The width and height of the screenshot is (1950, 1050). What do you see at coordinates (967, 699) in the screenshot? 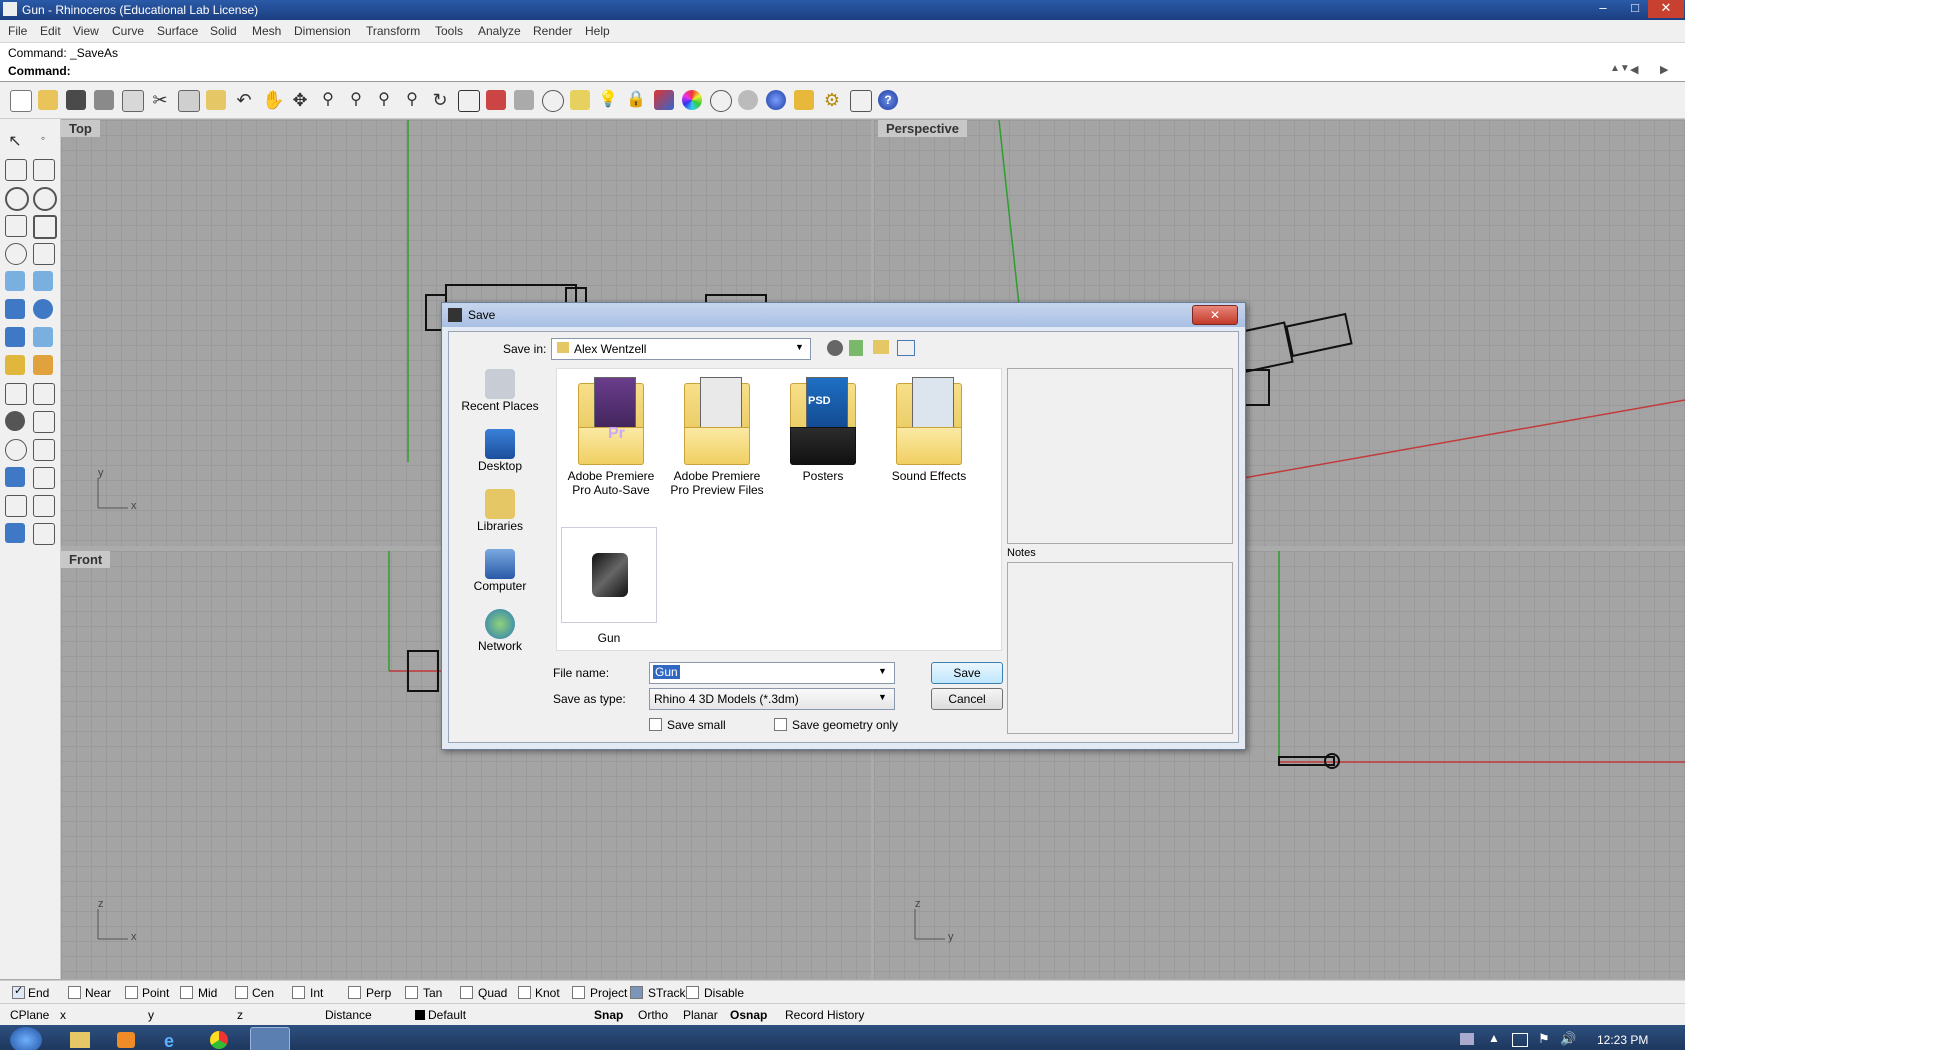
I see `cancel-button: Cancel` at bounding box center [967, 699].